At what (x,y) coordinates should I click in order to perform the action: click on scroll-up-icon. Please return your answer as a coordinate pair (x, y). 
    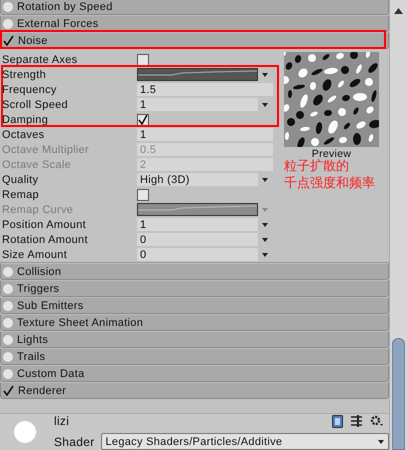
    Looking at the image, I should click on (399, 11).